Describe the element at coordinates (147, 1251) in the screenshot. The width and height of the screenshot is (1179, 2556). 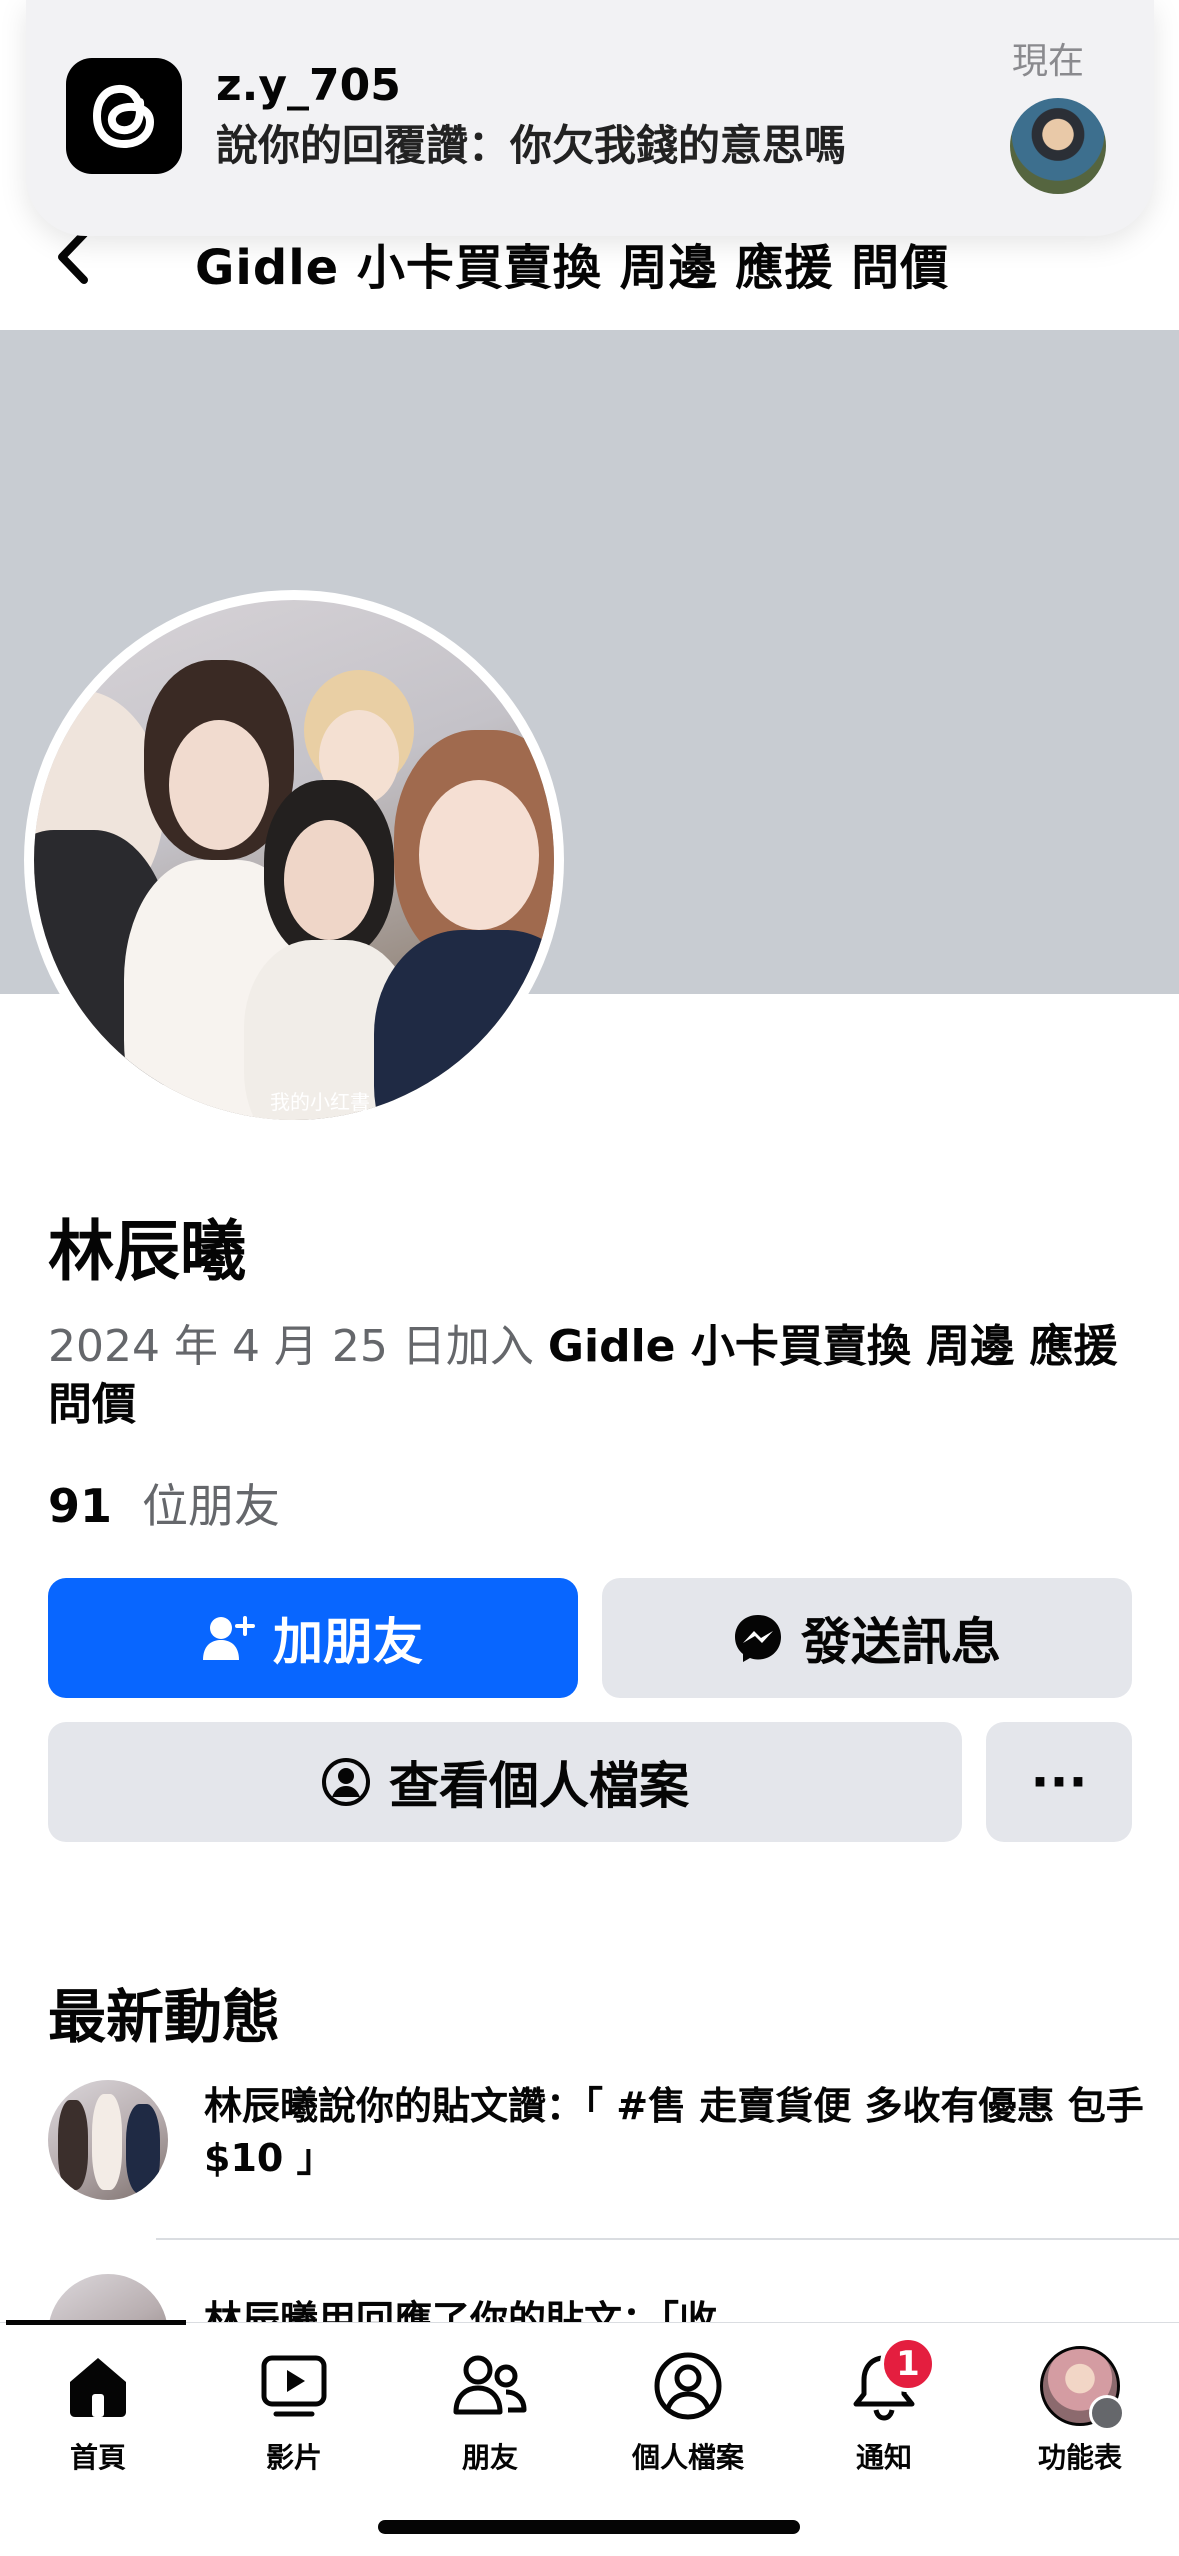
I see `profile-name: 林辰曦` at that location.